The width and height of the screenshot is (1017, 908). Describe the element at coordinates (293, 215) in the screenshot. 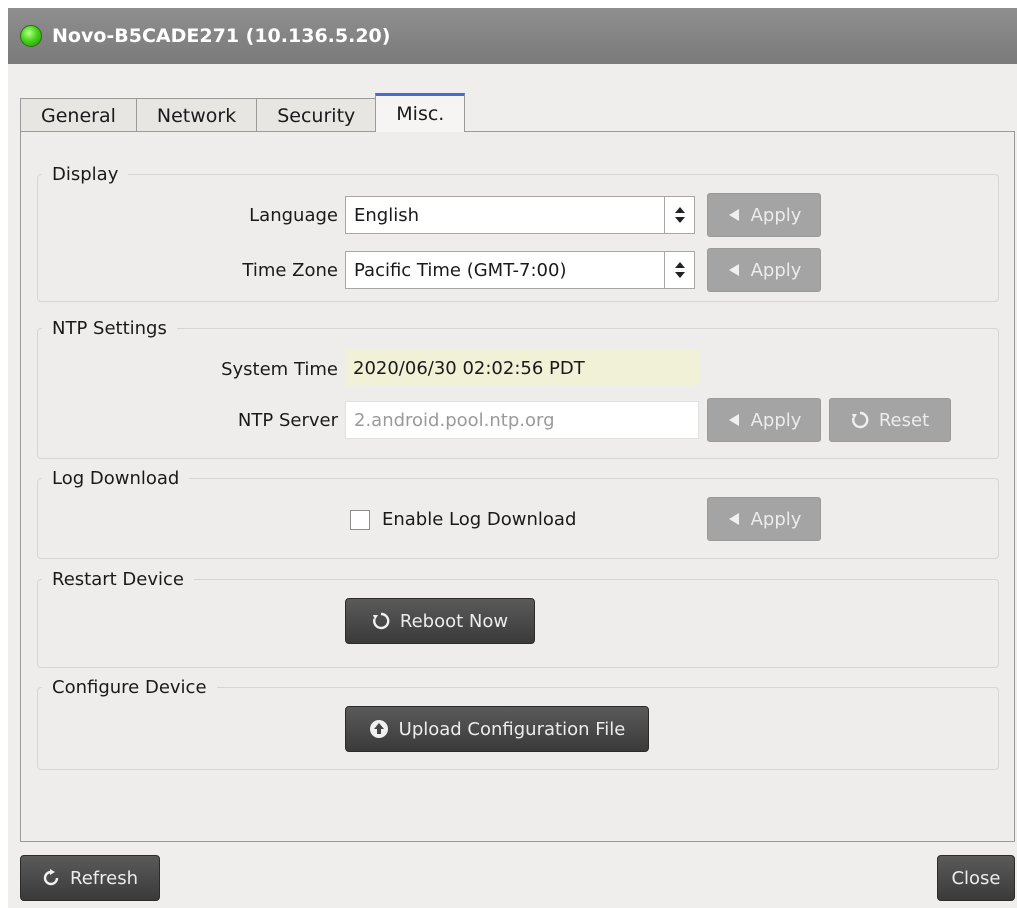

I see `language-label: Language` at that location.